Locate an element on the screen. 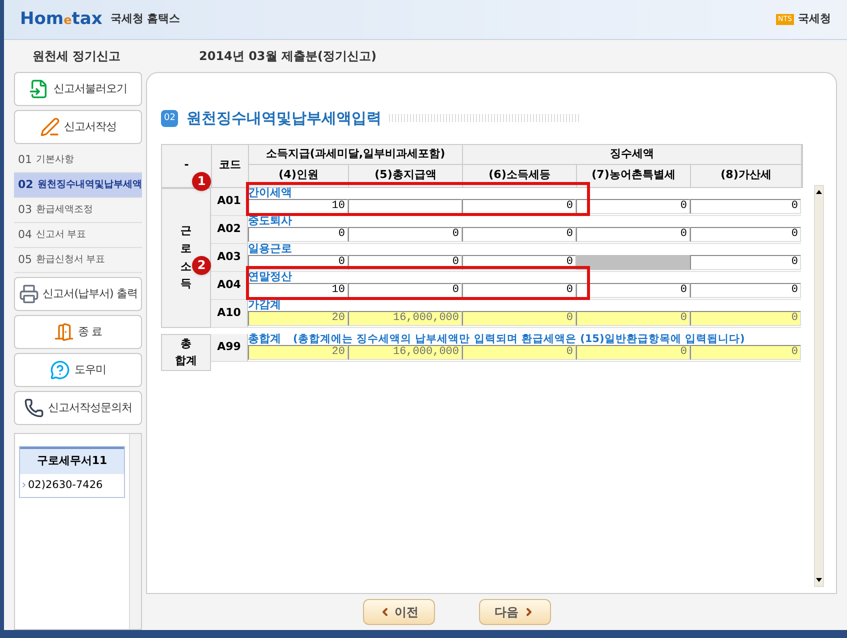  row-label: 총합계 is located at coordinates (264, 338).